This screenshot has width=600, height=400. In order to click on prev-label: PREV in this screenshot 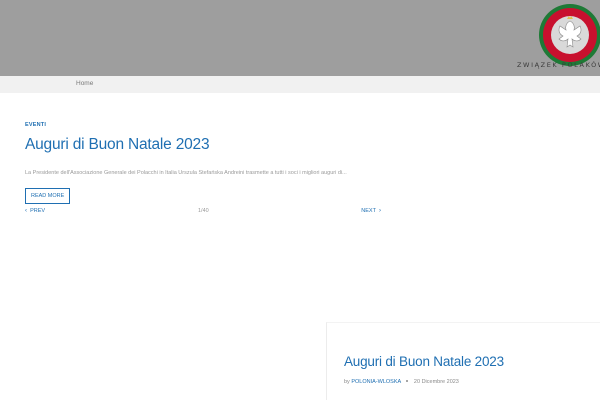, I will do `click(38, 211)`.